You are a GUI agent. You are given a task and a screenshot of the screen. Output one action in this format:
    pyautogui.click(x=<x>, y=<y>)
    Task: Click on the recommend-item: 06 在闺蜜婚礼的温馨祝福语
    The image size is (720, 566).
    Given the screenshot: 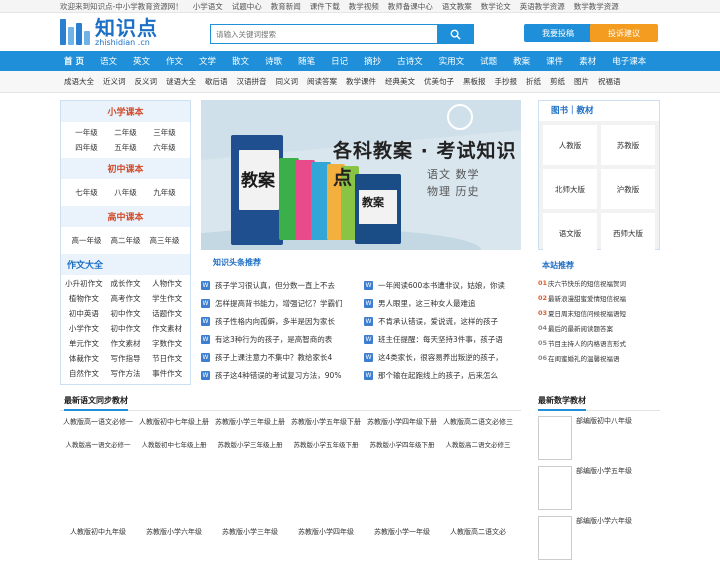 What is the action you would take?
    pyautogui.click(x=599, y=357)
    